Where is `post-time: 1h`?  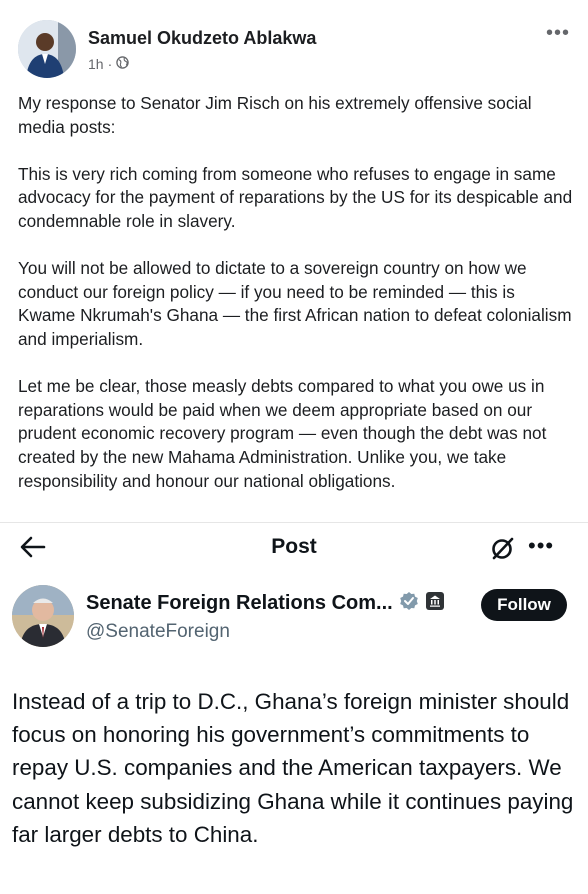
post-time: 1h is located at coordinates (96, 64).